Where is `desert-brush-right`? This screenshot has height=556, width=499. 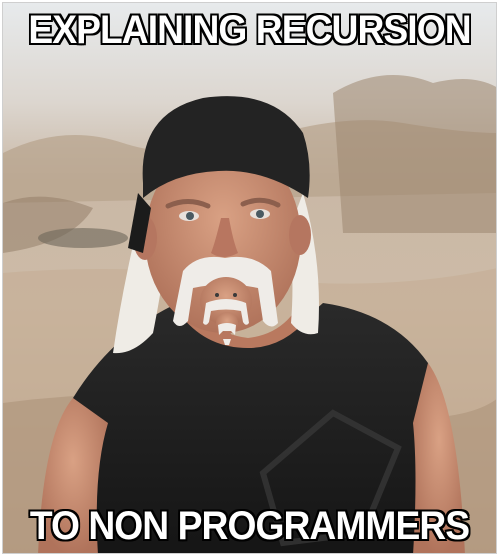 desert-brush-right is located at coordinates (414, 154).